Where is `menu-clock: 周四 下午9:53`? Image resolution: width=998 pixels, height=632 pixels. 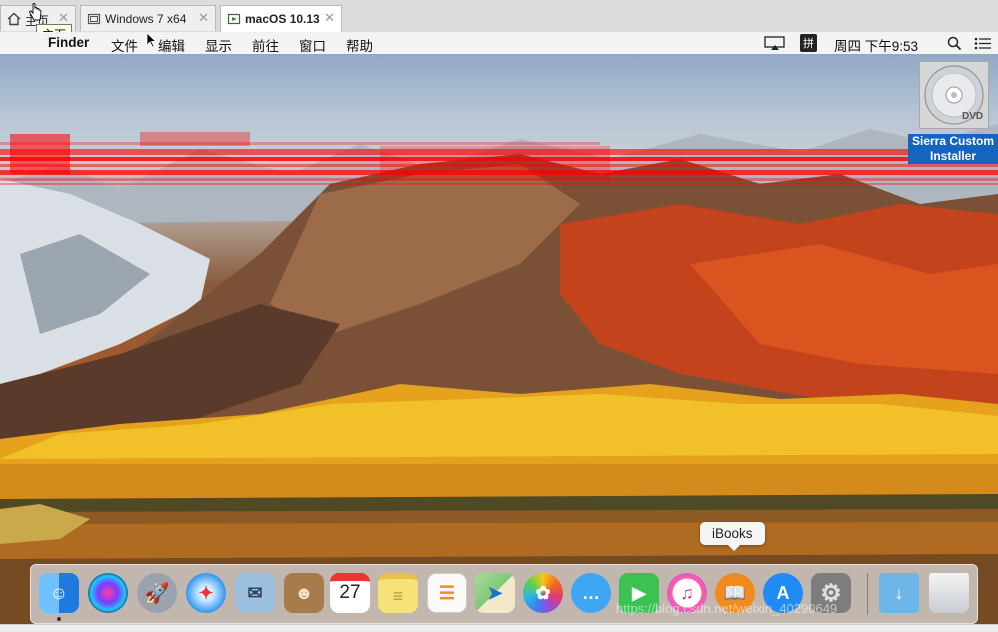
menu-clock: 周四 下午9:53 is located at coordinates (876, 45).